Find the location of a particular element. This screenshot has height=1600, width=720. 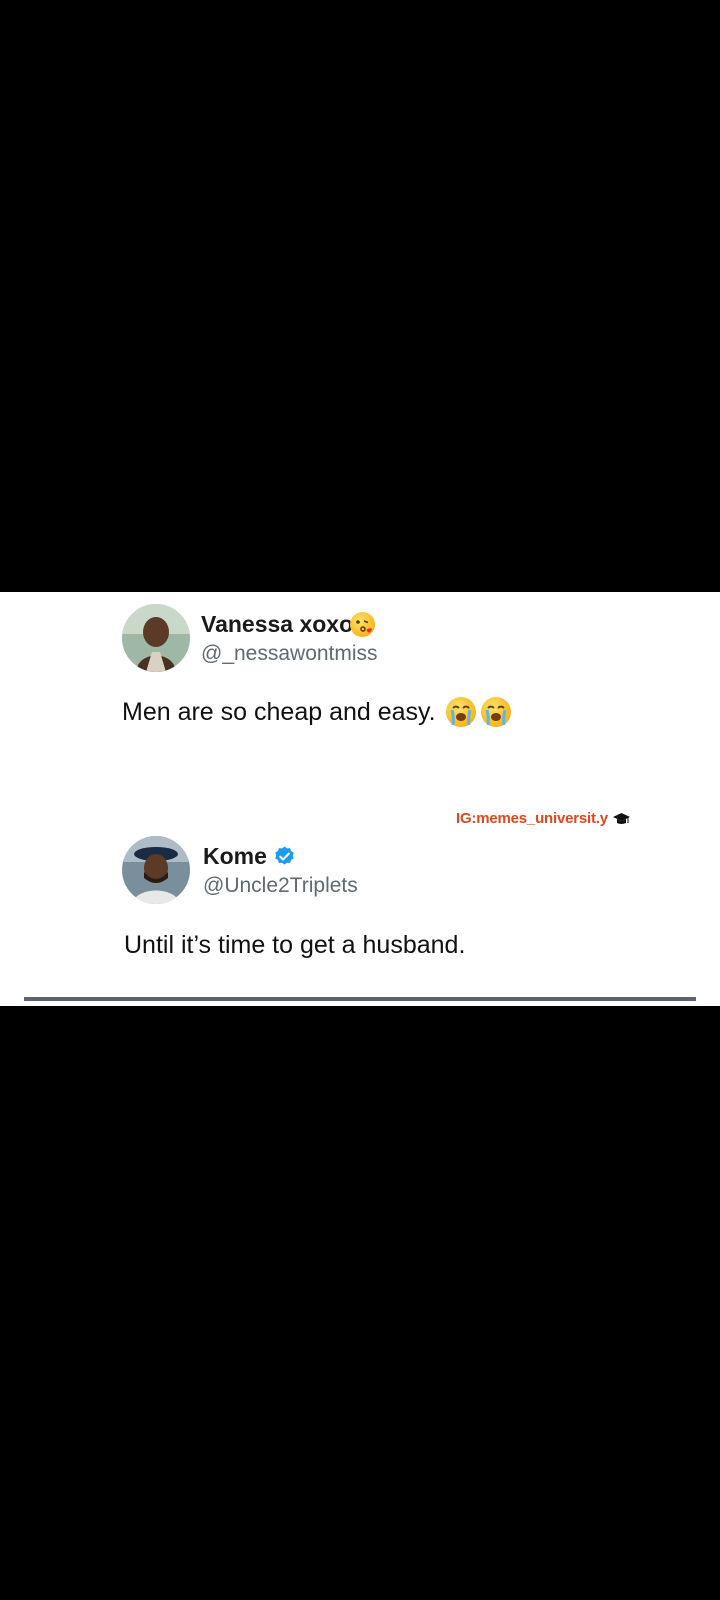

watermark-label: IG:memes_universit.y is located at coordinates (543, 818).